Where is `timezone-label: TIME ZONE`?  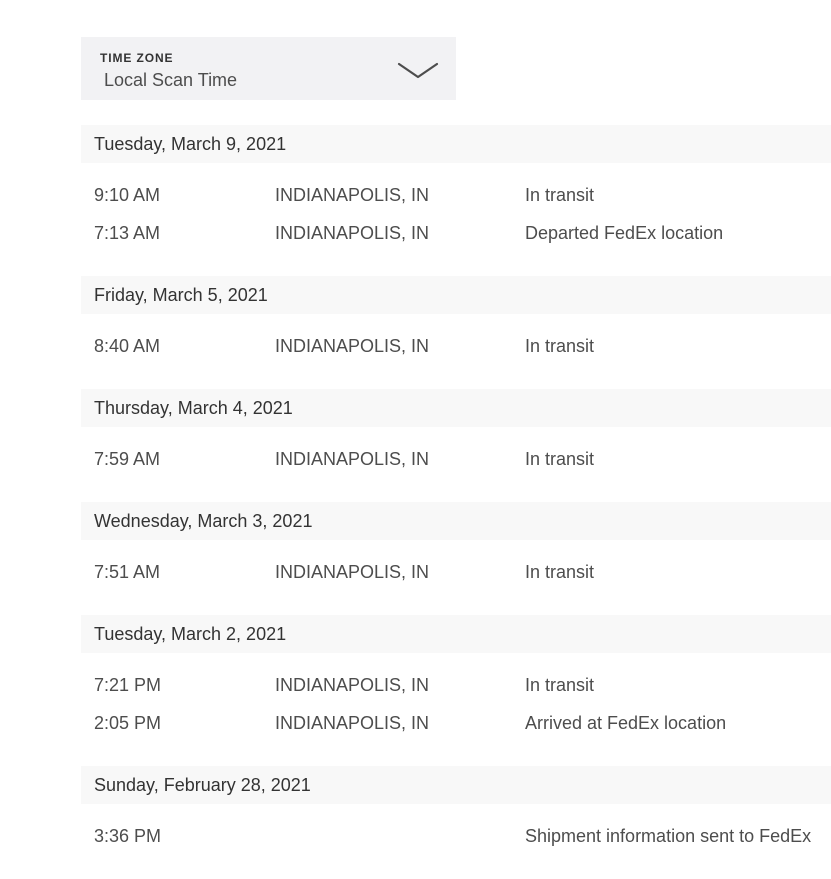 timezone-label: TIME ZONE is located at coordinates (137, 58).